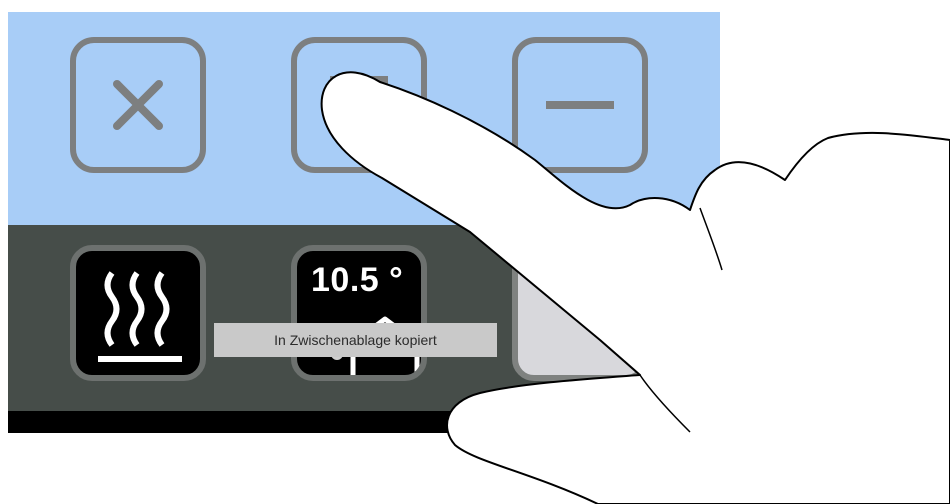 This screenshot has width=950, height=504. What do you see at coordinates (355, 340) in the screenshot?
I see `clipboard-toast: In Zwischenablage kopiert` at bounding box center [355, 340].